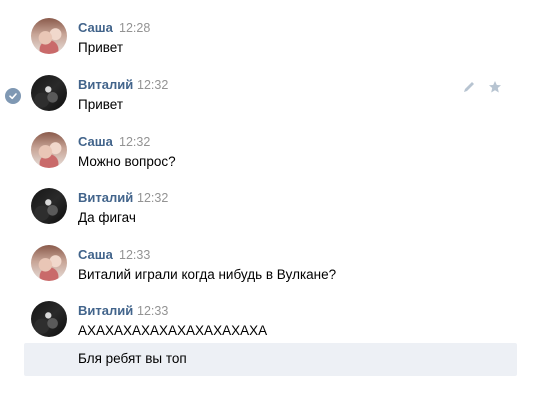 The height and width of the screenshot is (412, 536). What do you see at coordinates (107, 217) in the screenshot?
I see `message-text: Да фигач` at bounding box center [107, 217].